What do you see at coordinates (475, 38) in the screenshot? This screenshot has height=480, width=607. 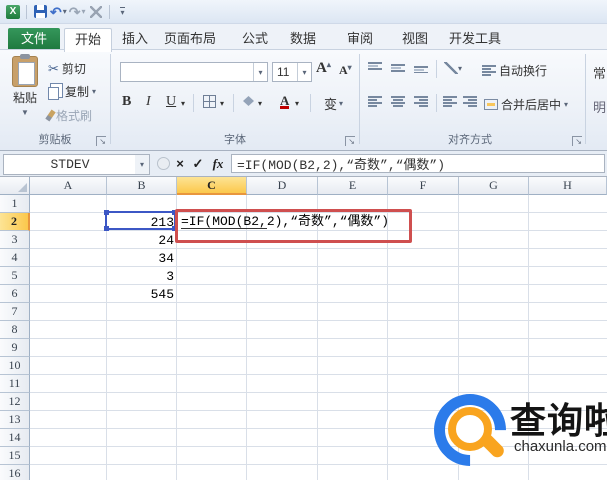 I see `tab-developer: 开发工具` at bounding box center [475, 38].